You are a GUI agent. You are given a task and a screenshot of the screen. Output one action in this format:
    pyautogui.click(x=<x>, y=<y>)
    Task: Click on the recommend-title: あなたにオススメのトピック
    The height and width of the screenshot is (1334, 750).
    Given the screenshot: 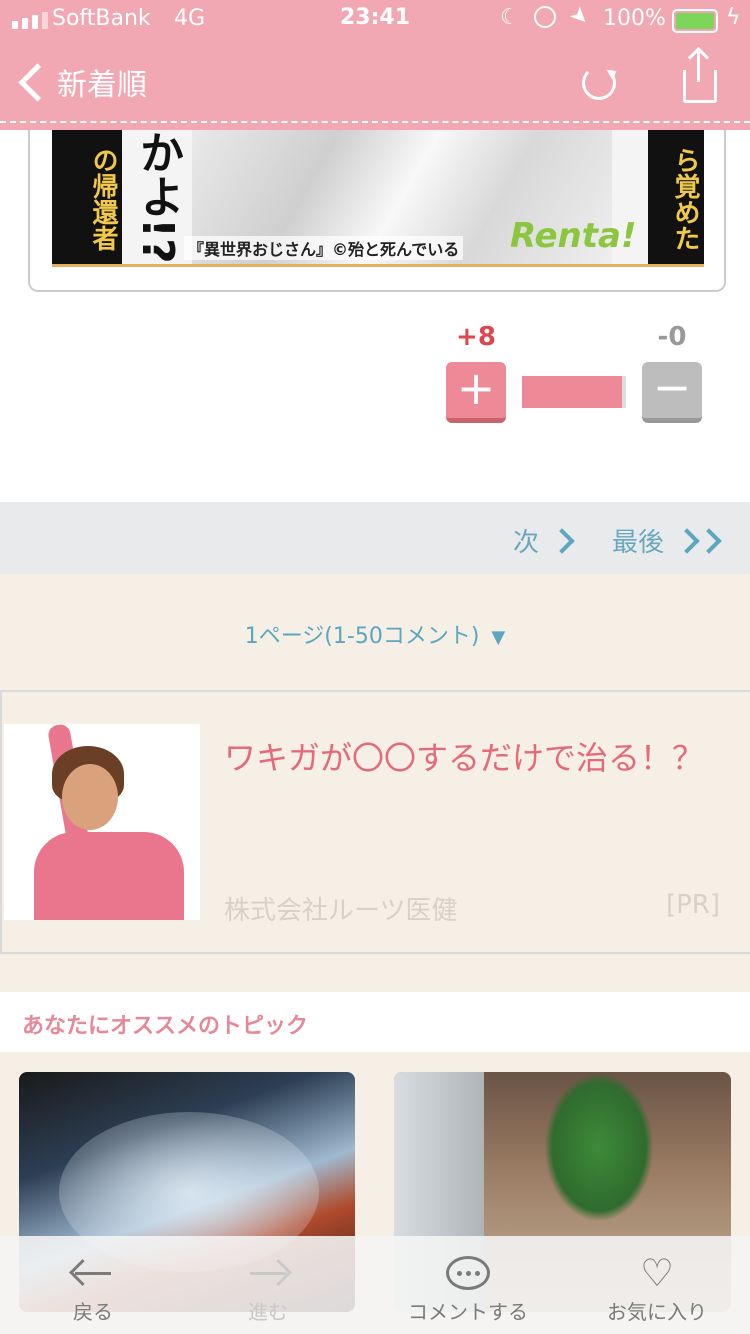 What is the action you would take?
    pyautogui.click(x=165, y=1026)
    